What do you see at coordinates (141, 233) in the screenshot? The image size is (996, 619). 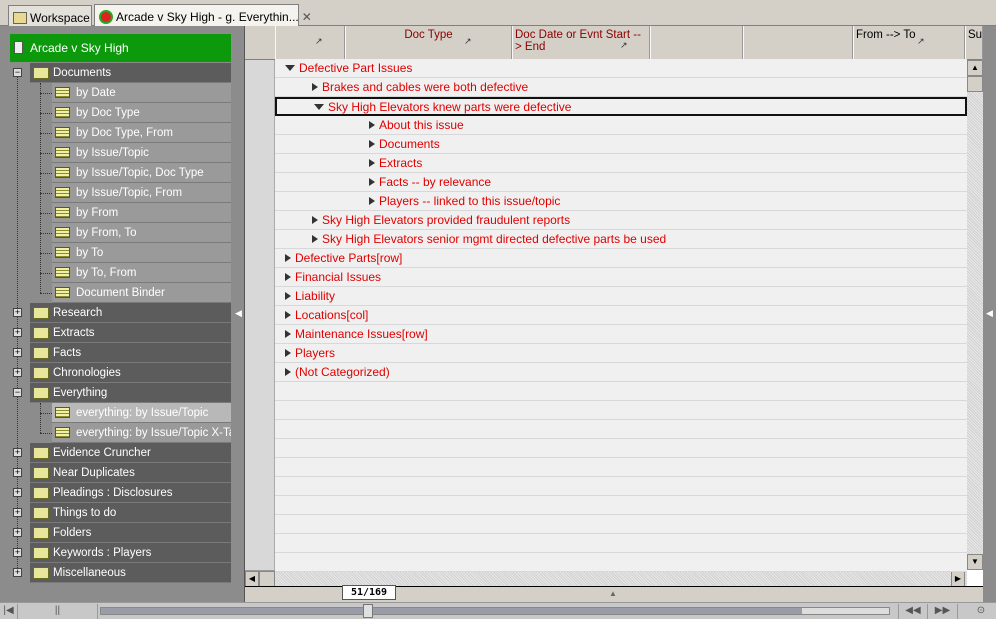 I see `tree-view-item: by From, To` at bounding box center [141, 233].